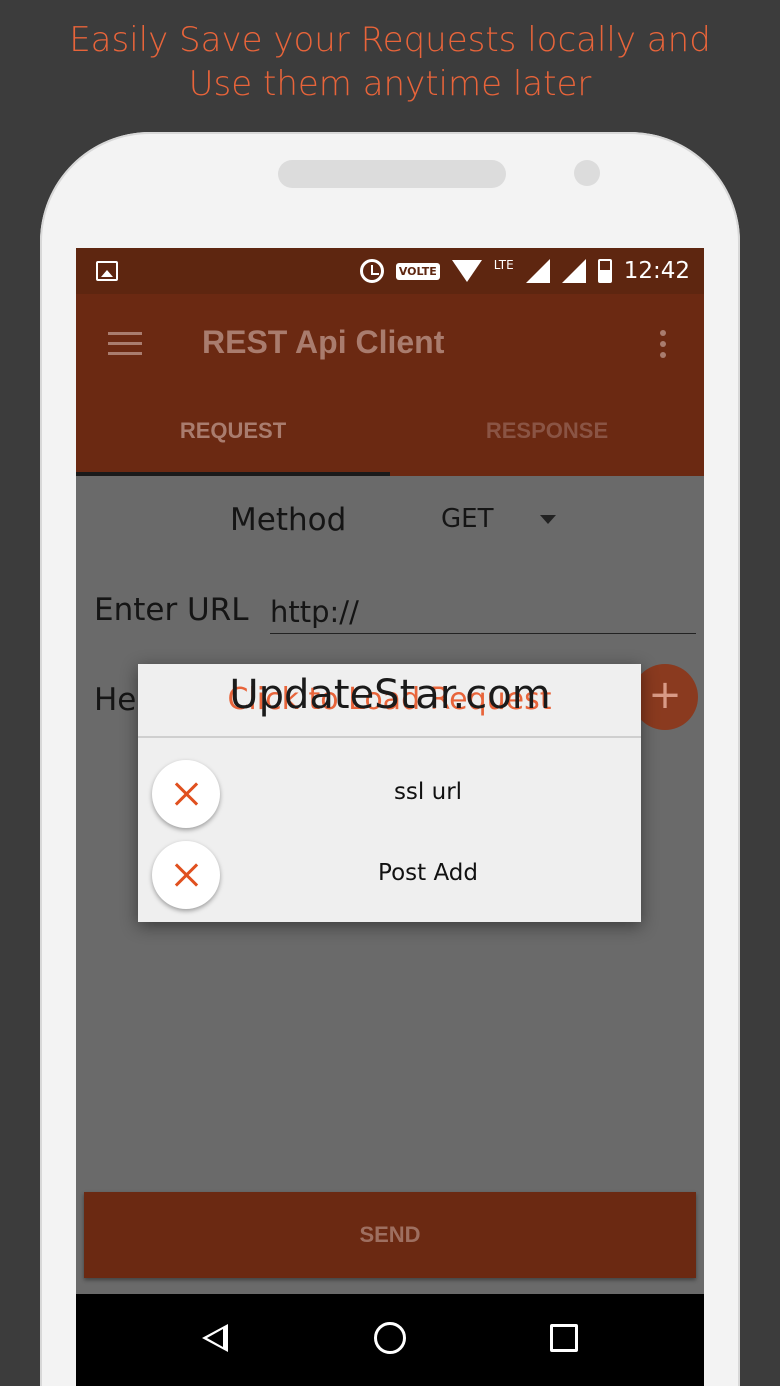  What do you see at coordinates (466, 271) in the screenshot?
I see `wifi-icon` at bounding box center [466, 271].